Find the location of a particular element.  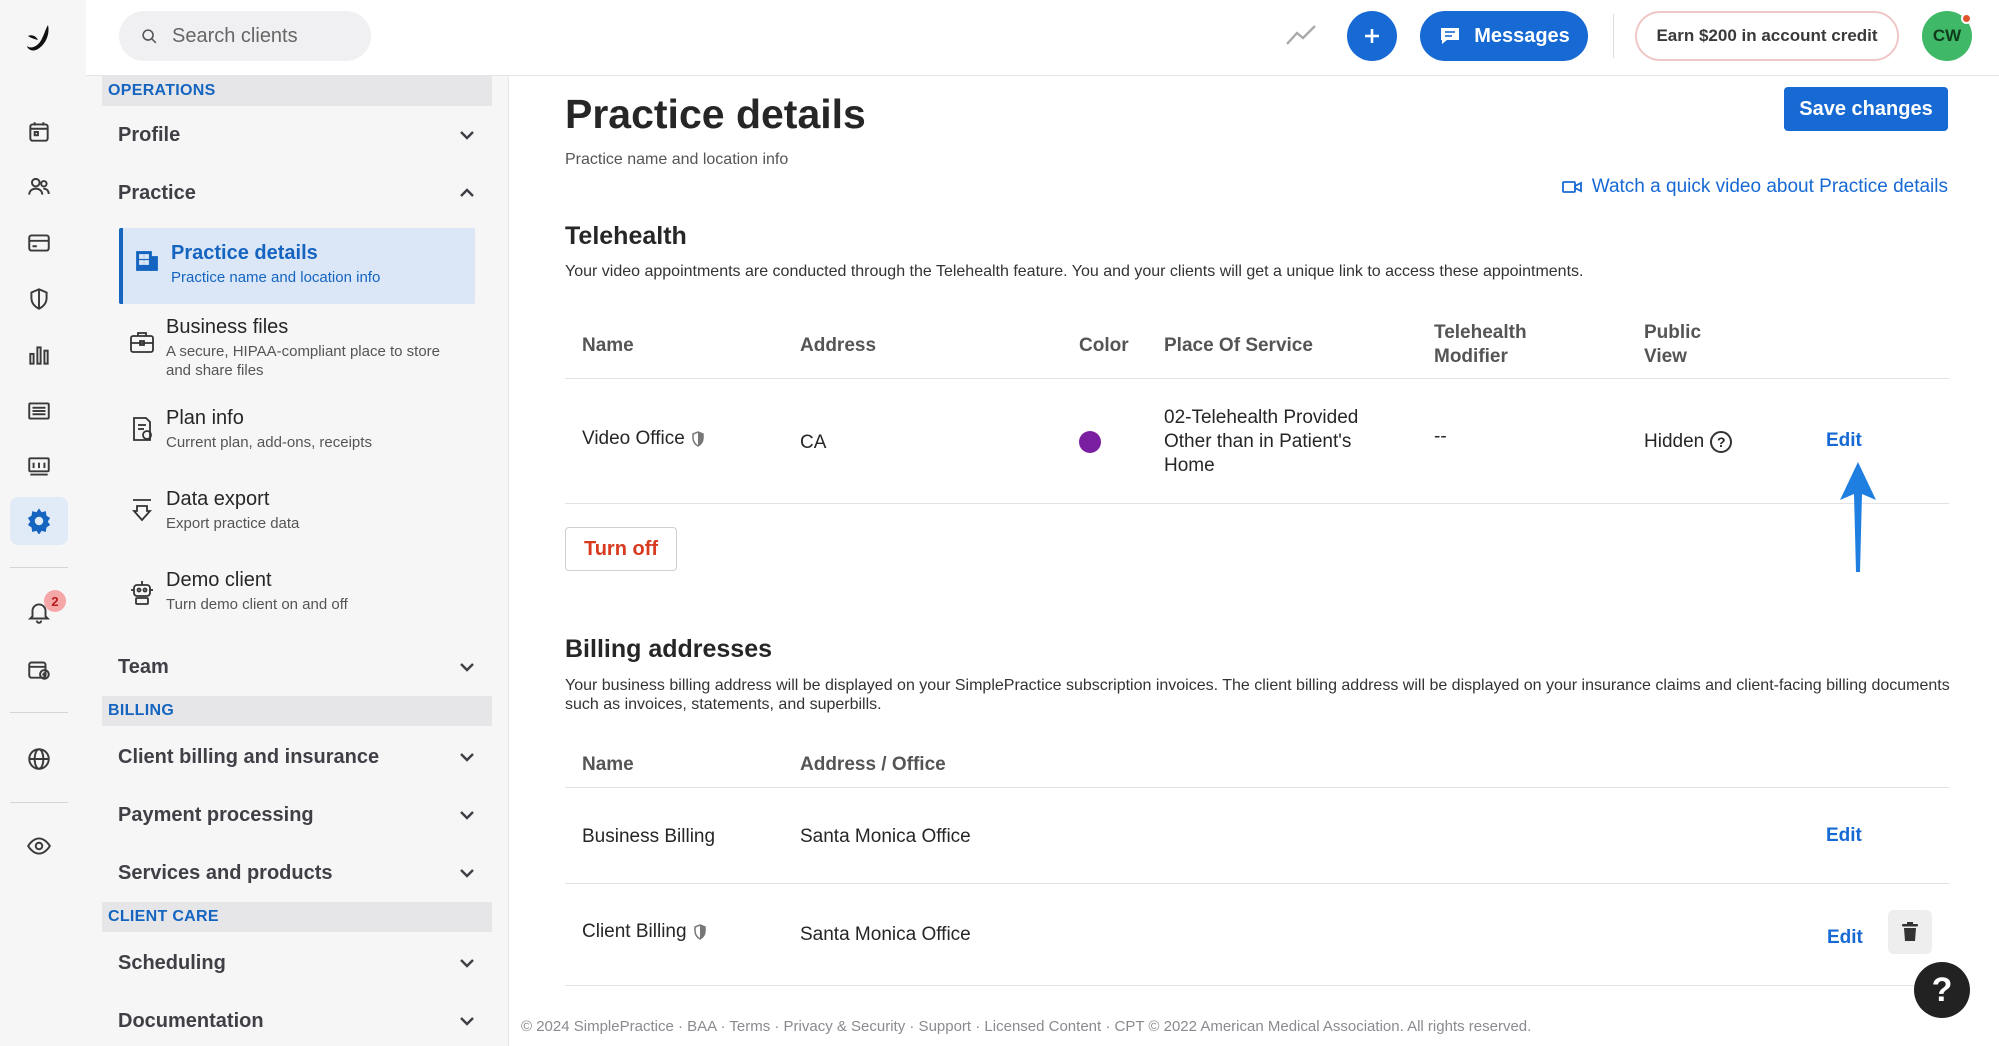

column-header: Name is located at coordinates (608, 345).